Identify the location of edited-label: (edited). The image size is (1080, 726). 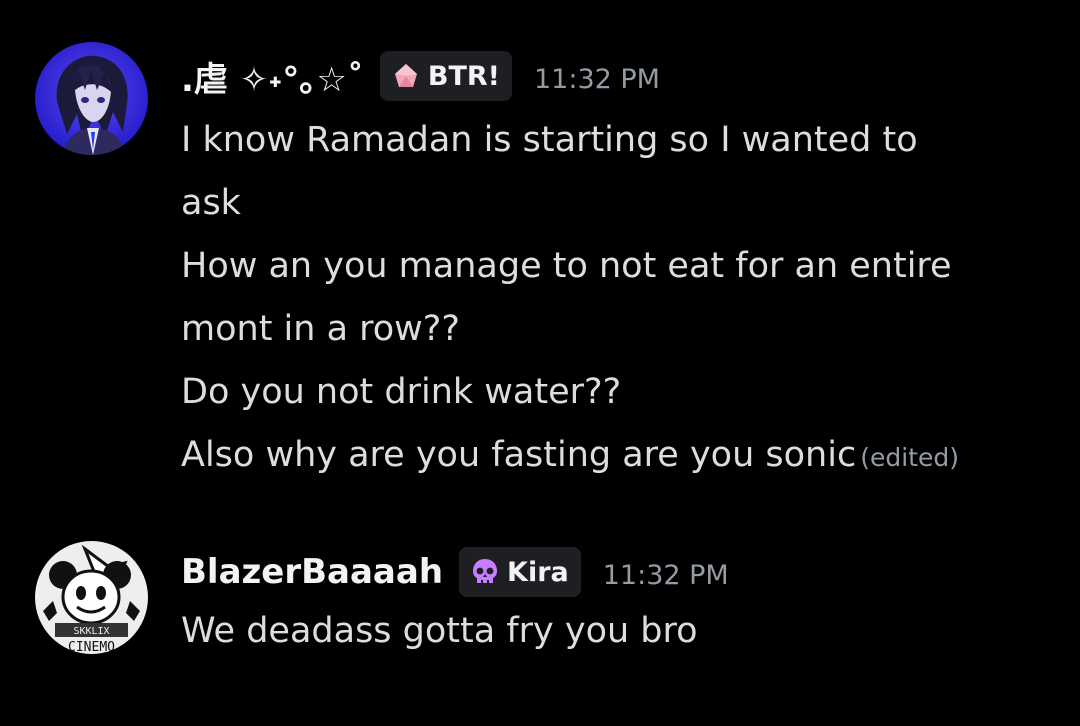
(909, 457).